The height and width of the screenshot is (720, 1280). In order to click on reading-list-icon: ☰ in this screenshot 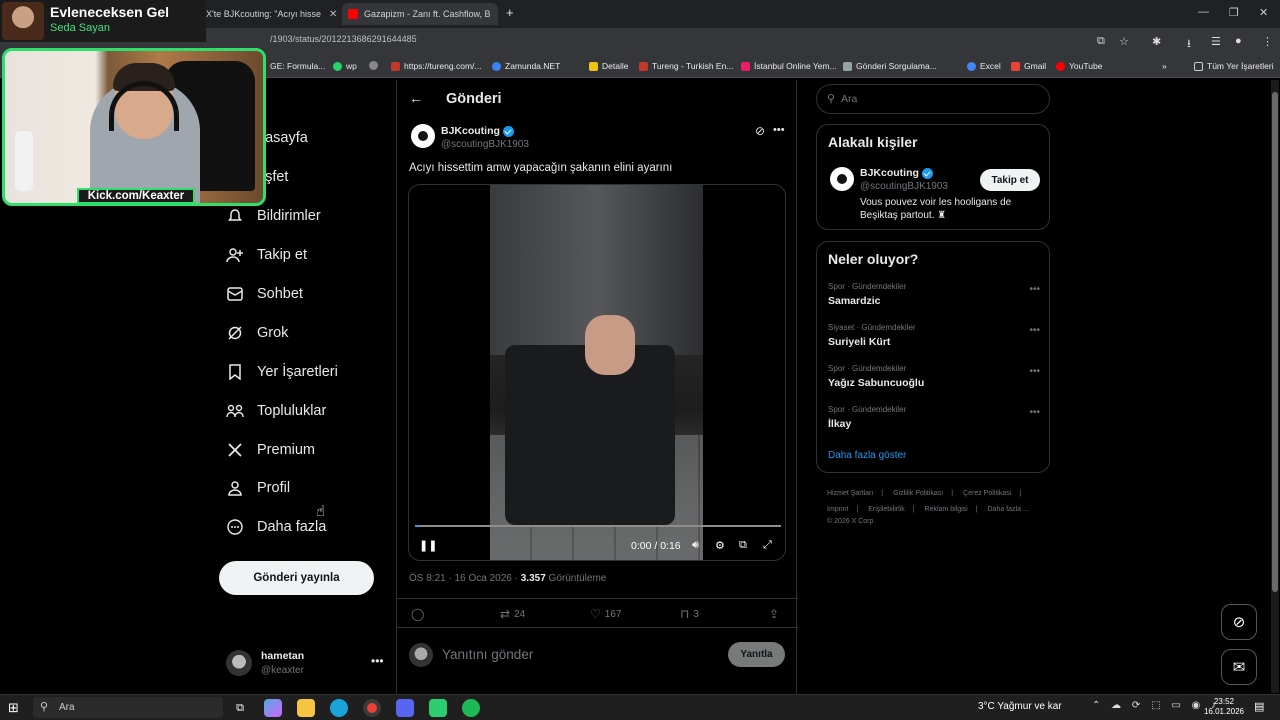, I will do `click(1216, 41)`.